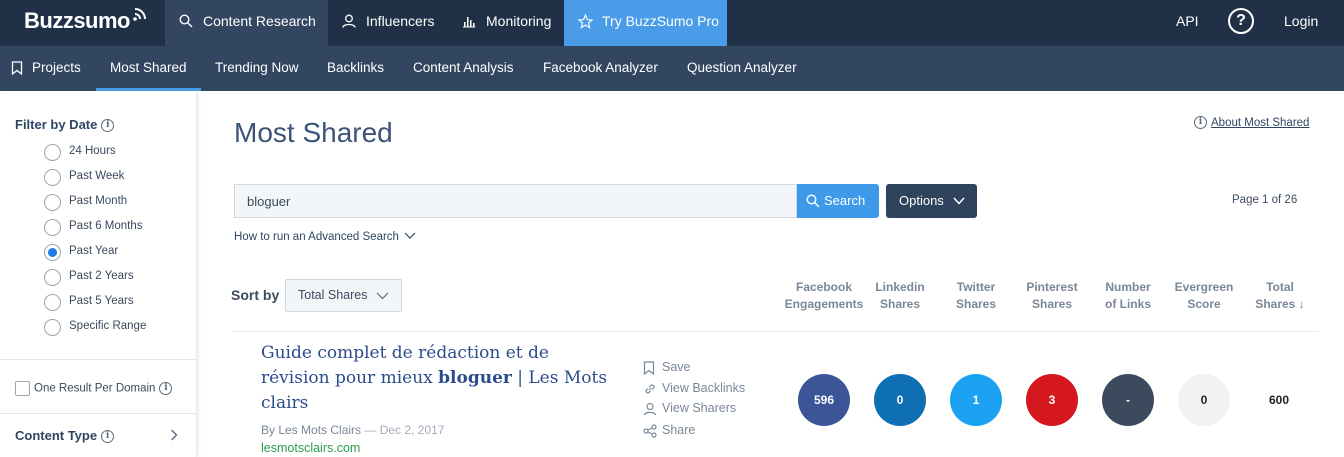 Image resolution: width=1344 pixels, height=457 pixels. I want to click on column-header-line: Engagements, so click(824, 304).